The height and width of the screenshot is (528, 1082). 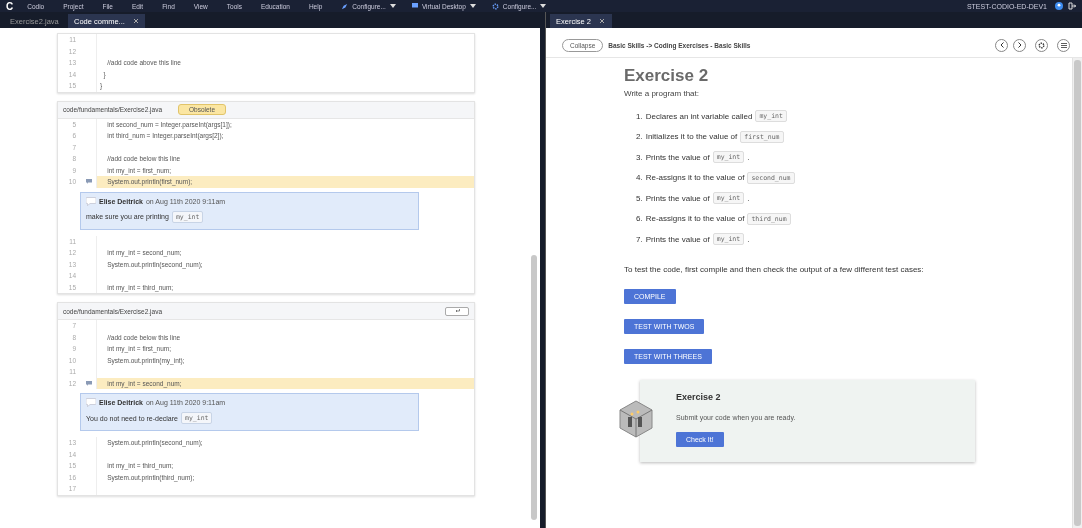 I want to click on chevron-left-icon, so click(x=1001, y=45).